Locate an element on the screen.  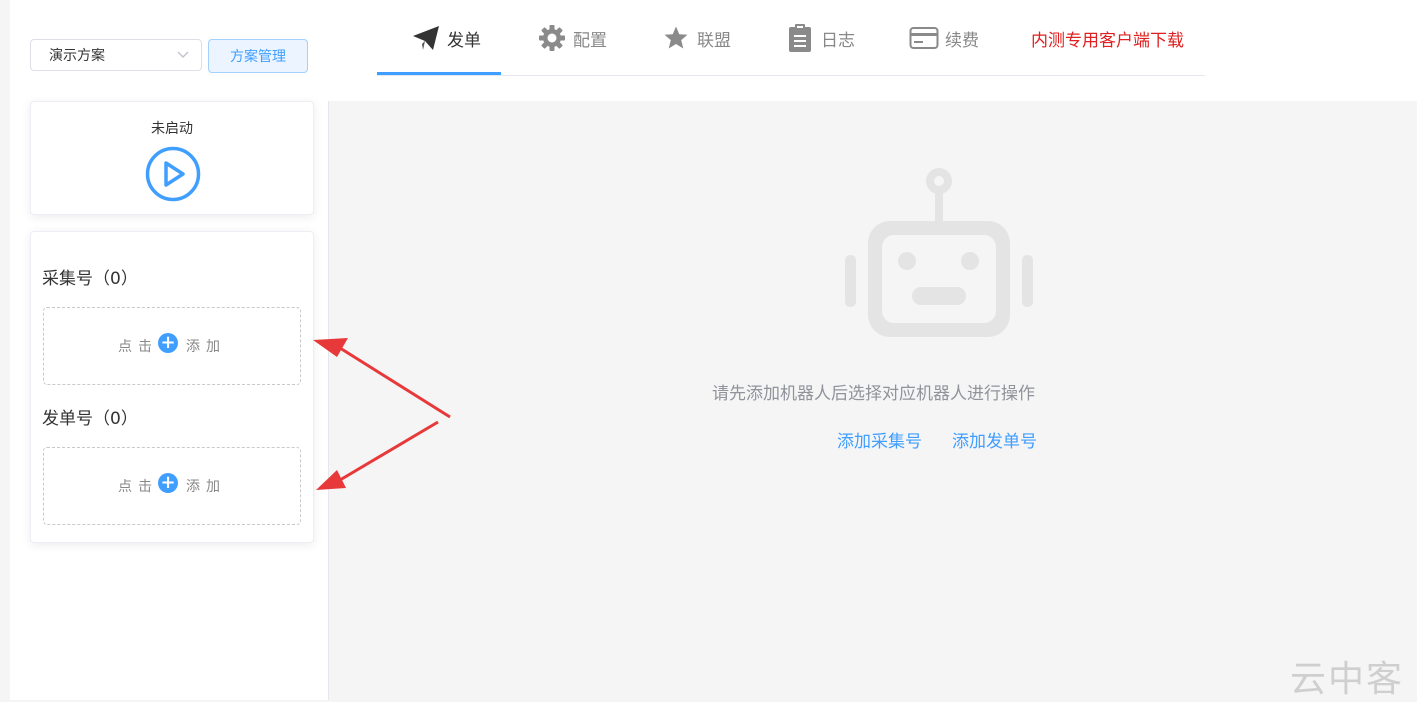
add-send-button: 点击 + 添加 is located at coordinates (172, 486).